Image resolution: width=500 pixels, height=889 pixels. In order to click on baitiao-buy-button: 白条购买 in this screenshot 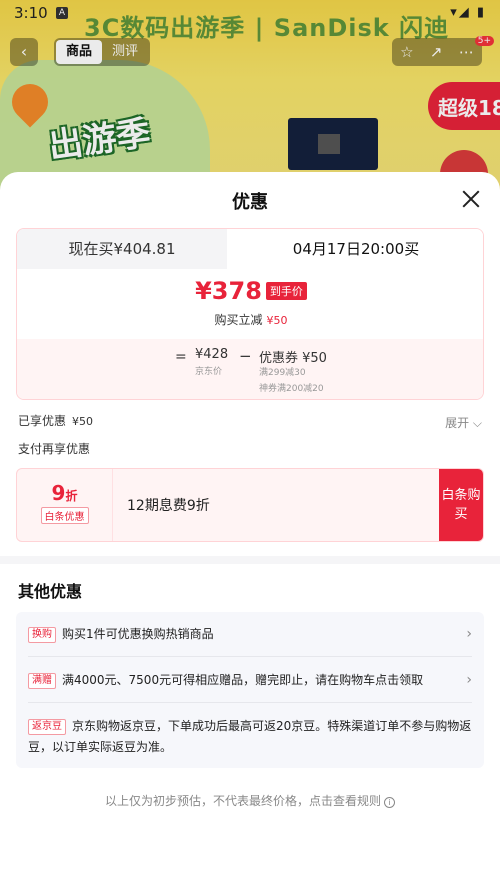, I will do `click(461, 505)`.